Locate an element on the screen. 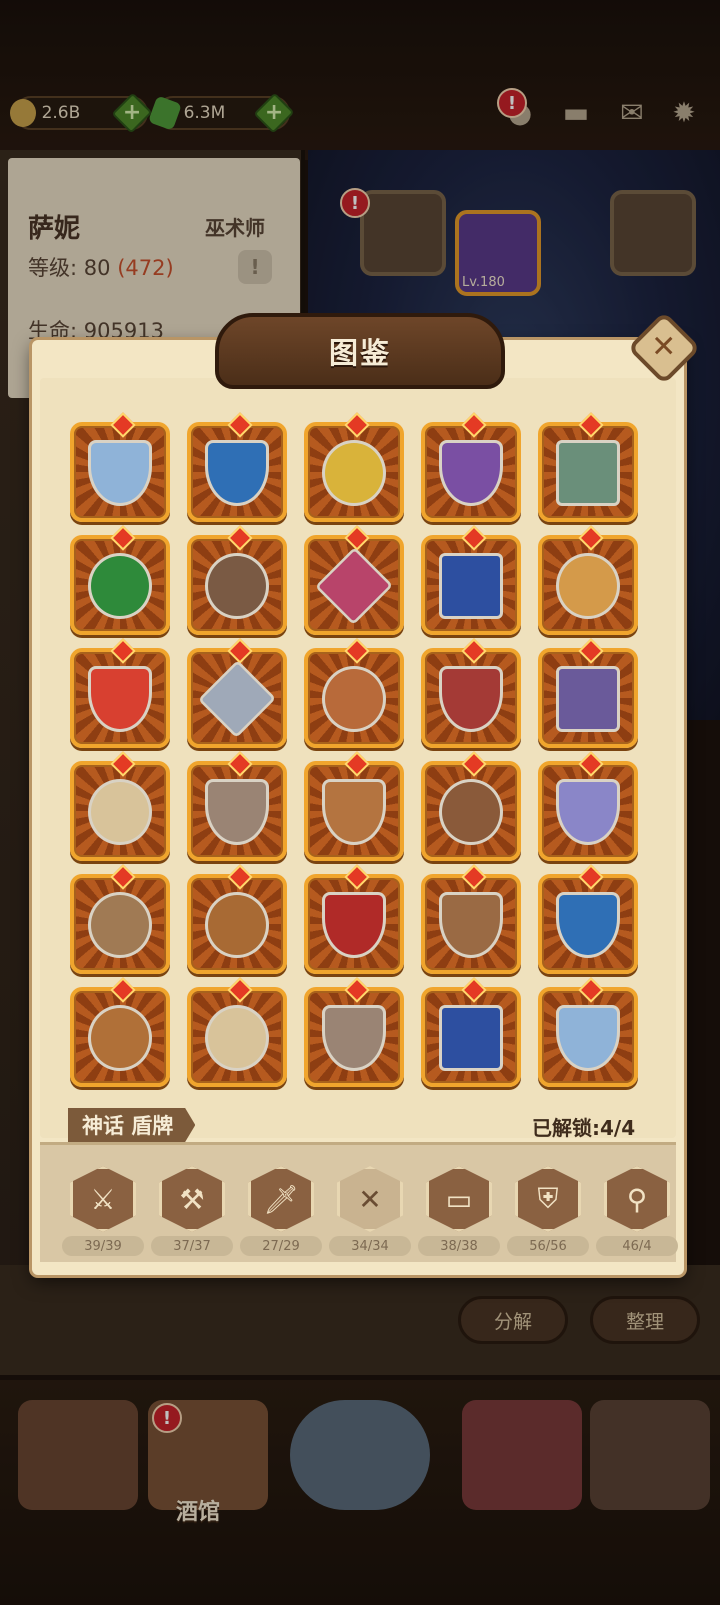  antler-heater-shield-2-icon is located at coordinates (588, 1038).